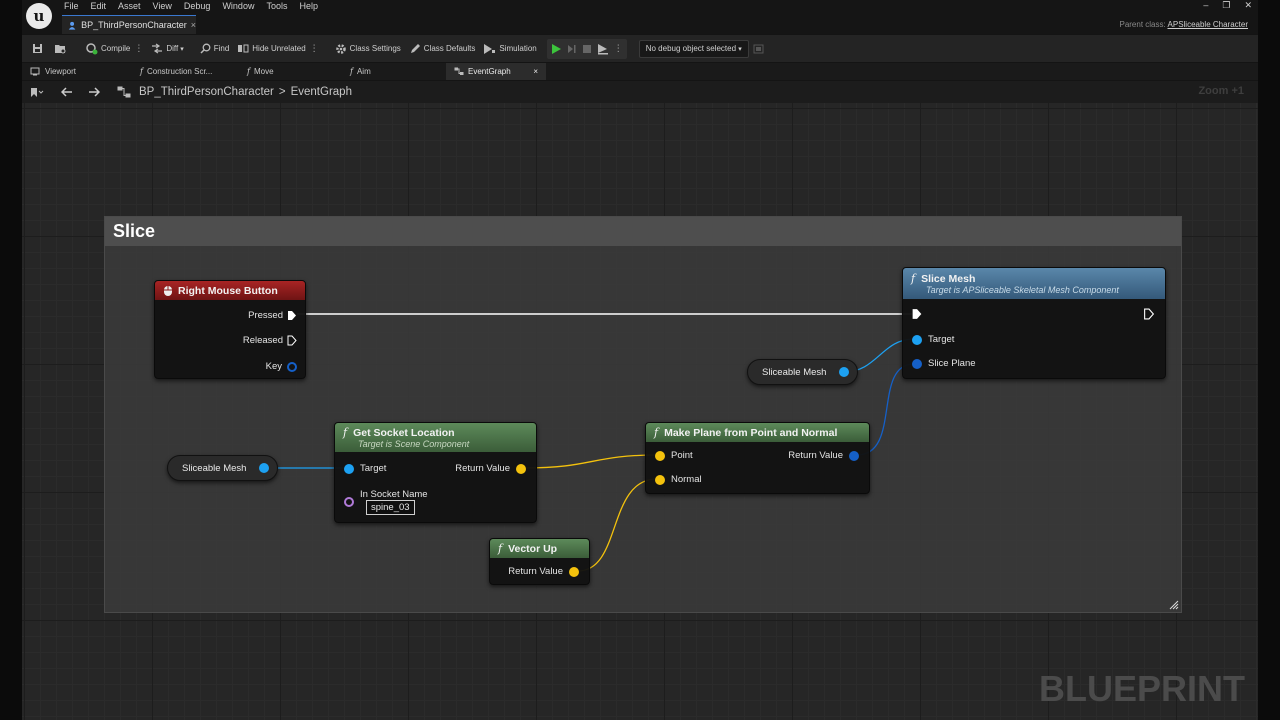 Image resolution: width=1280 pixels, height=720 pixels. What do you see at coordinates (168, 290) in the screenshot?
I see `mouse-icon` at bounding box center [168, 290].